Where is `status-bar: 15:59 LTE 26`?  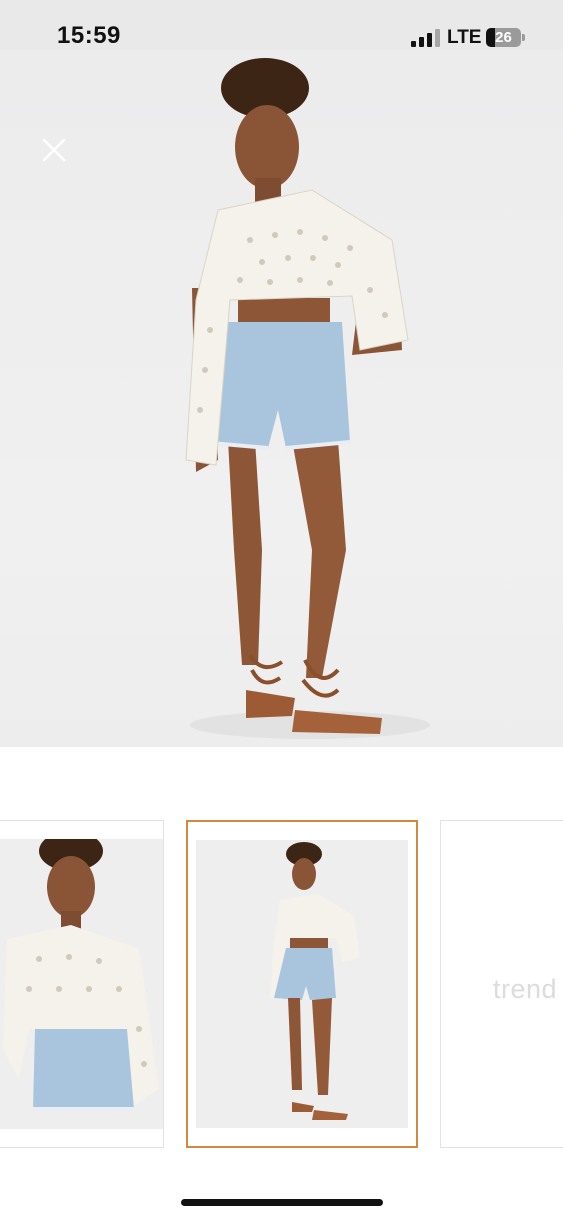
status-bar: 15:59 LTE 26 is located at coordinates (281, 25).